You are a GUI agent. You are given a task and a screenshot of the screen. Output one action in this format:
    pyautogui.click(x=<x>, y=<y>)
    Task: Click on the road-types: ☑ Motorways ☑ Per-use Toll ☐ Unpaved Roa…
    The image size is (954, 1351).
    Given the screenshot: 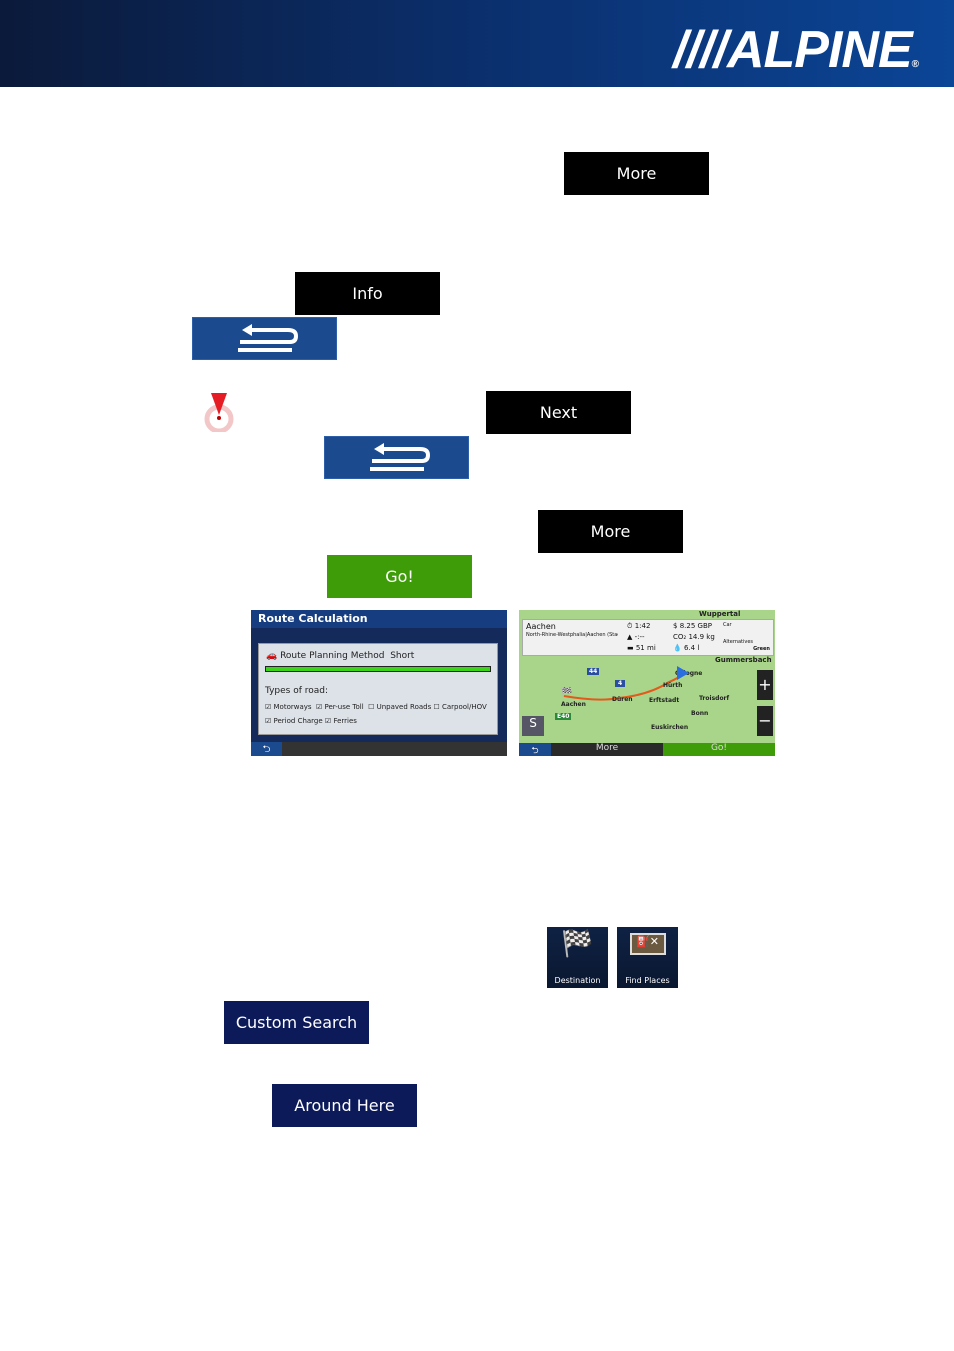 What is the action you would take?
    pyautogui.click(x=383, y=714)
    